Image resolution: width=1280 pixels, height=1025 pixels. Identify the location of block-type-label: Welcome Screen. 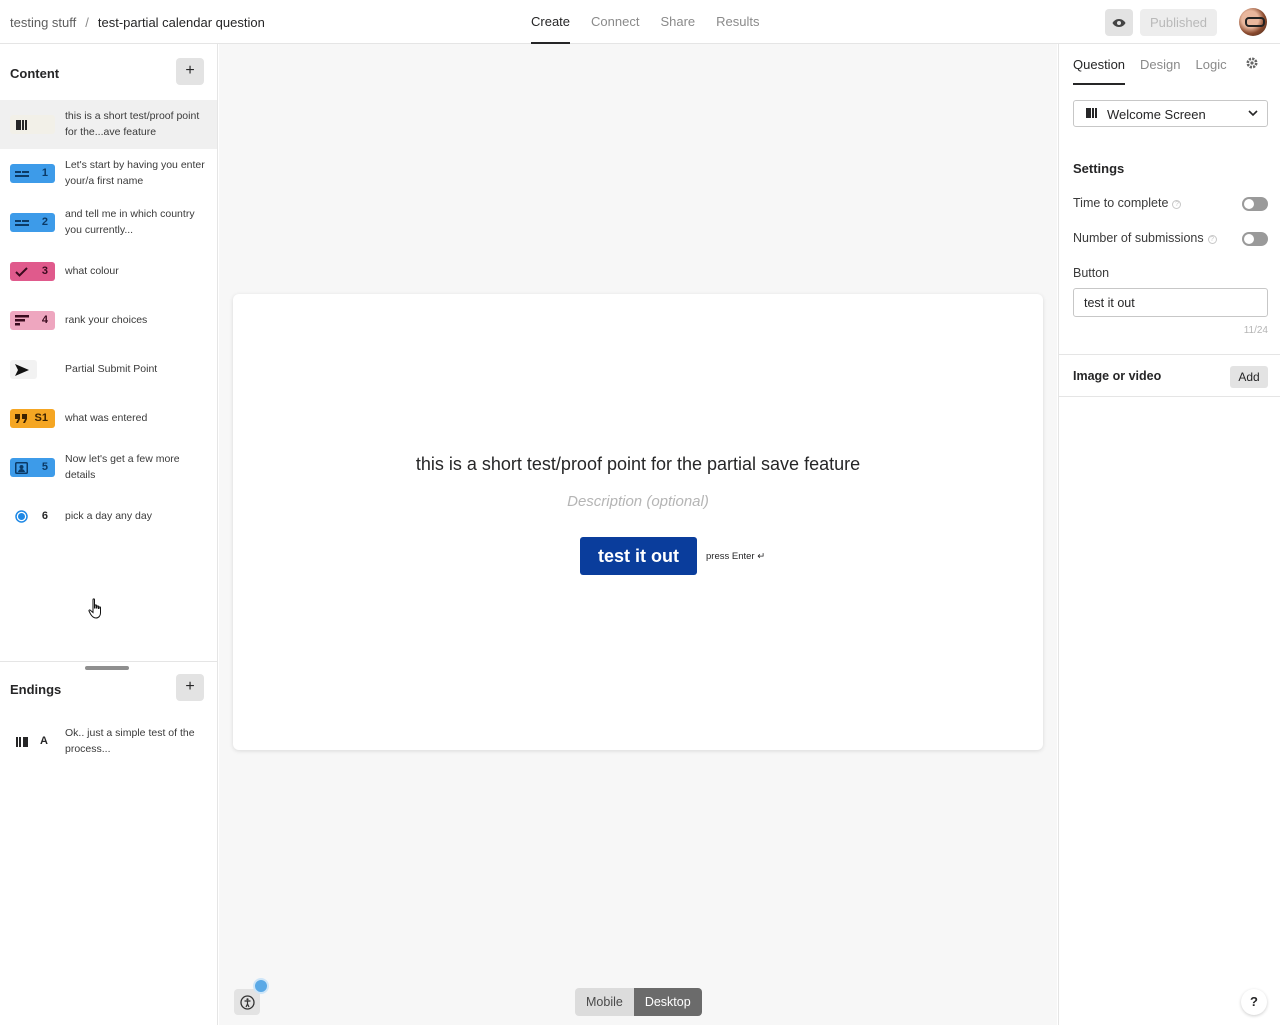
(1156, 114).